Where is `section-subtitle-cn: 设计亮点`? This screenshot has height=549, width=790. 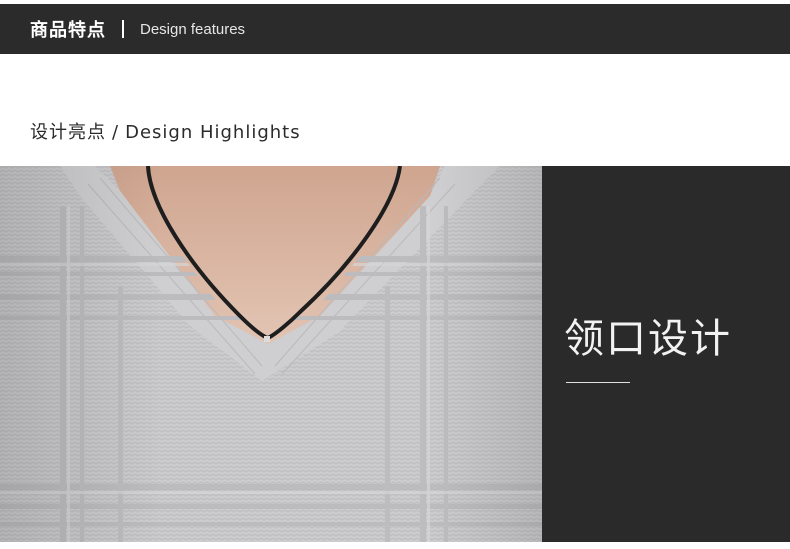 section-subtitle-cn: 设计亮点 is located at coordinates (68, 132).